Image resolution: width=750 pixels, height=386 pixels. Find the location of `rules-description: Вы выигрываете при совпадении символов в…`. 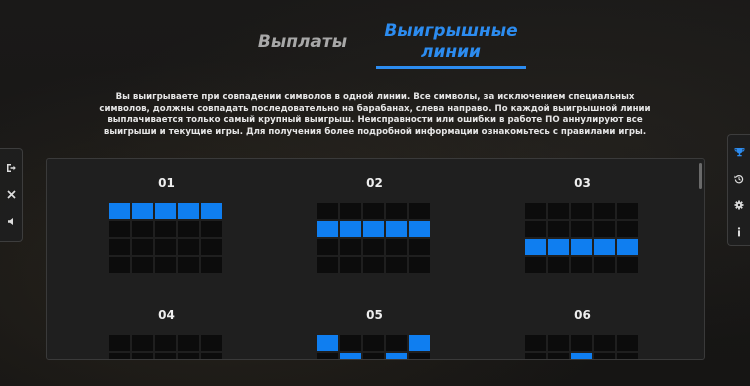

rules-description: Вы выигрываете при совпадении символов в… is located at coordinates (375, 114).